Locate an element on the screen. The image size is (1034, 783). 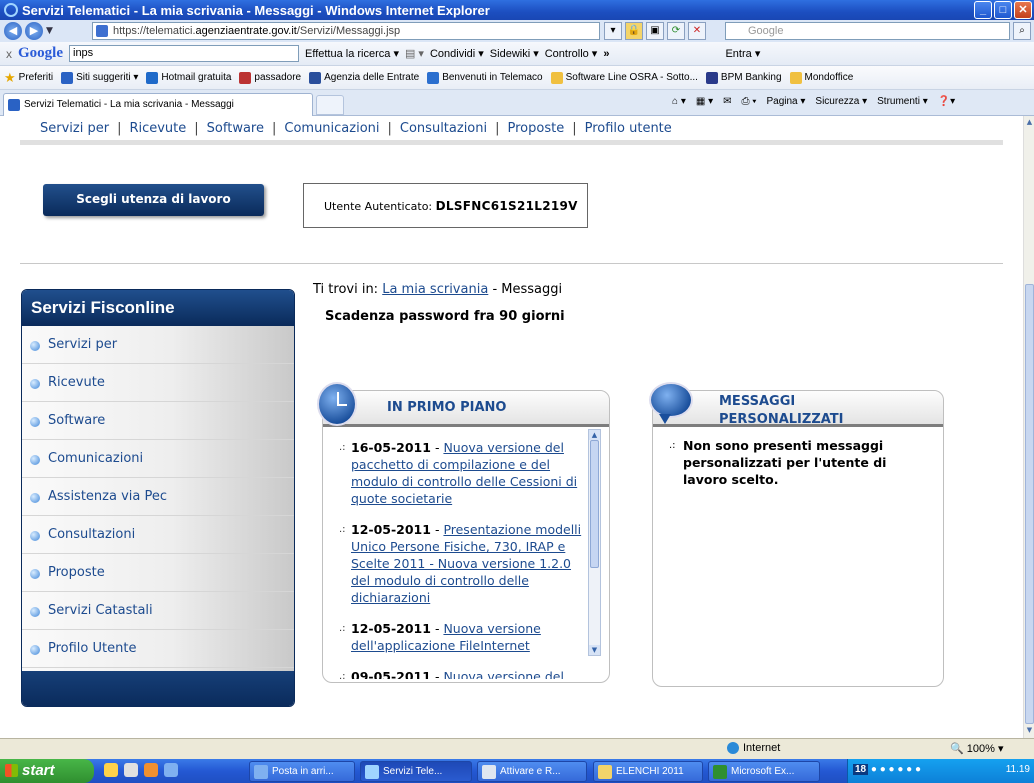
news-scrollbar: ▲ ▼ is located at coordinates (594, 542).